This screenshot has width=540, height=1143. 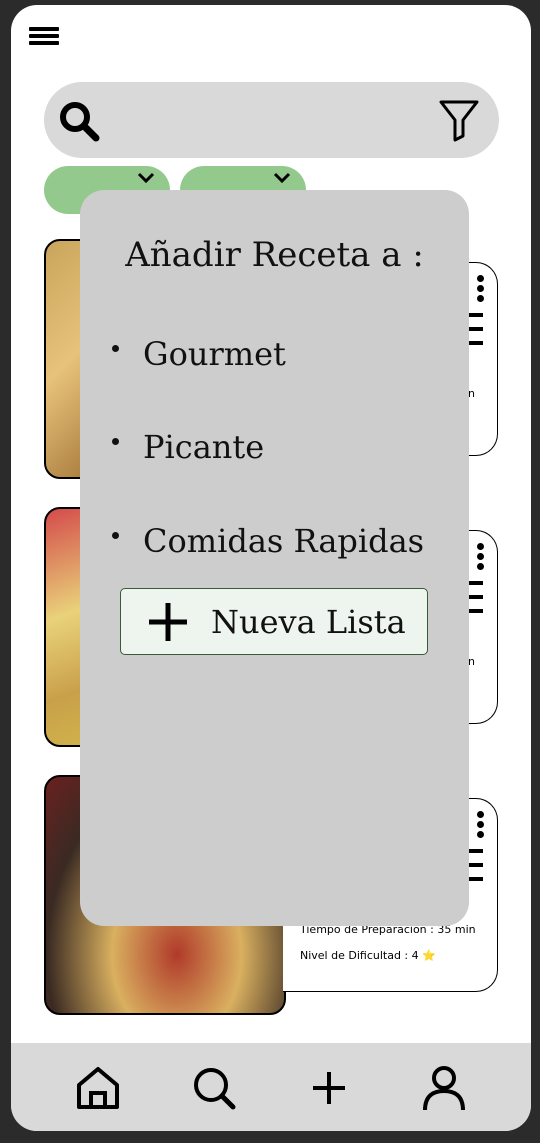 I want to click on search-bar, so click(x=271, y=120).